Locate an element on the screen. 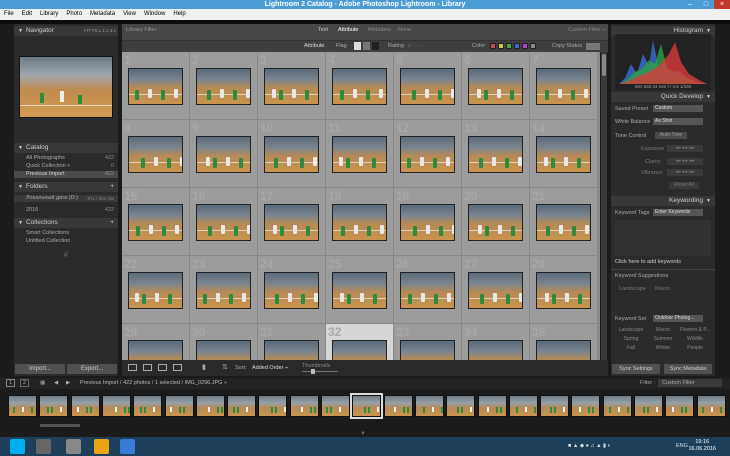 The width and height of the screenshot is (730, 456). grid-cell: 4 is located at coordinates (360, 86).